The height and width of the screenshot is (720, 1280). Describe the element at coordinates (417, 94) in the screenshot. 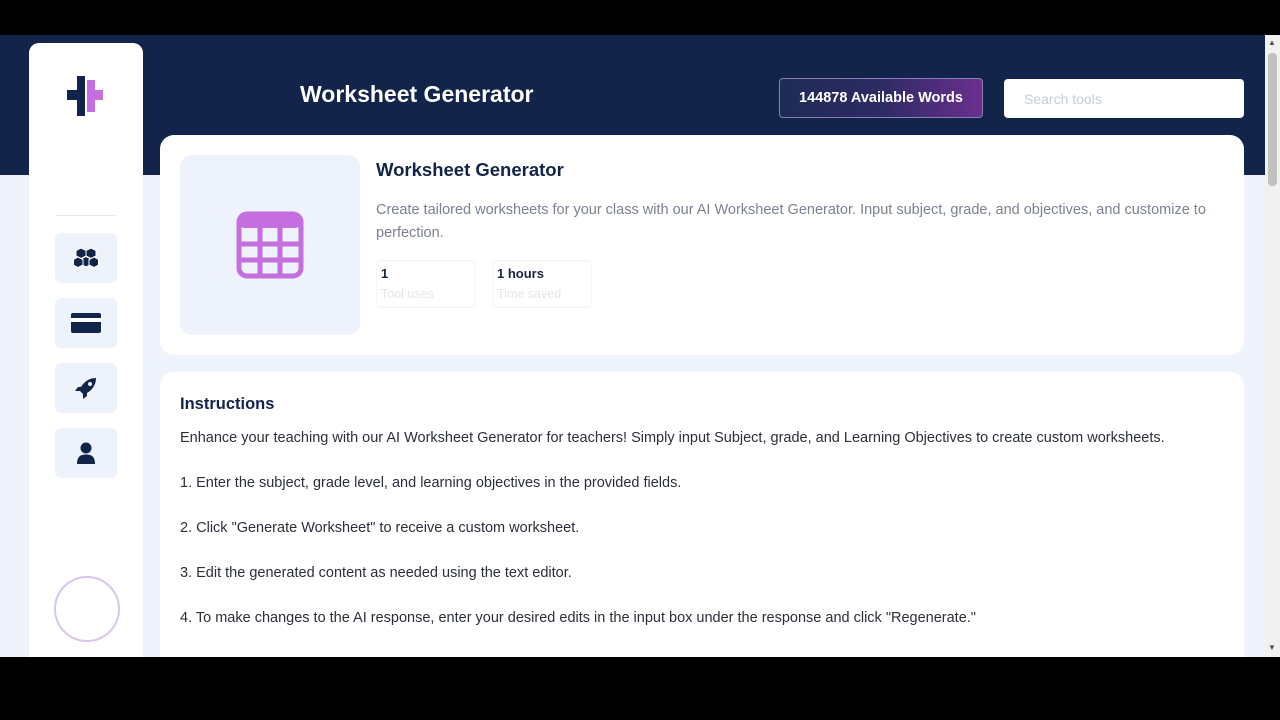

I see `page-title: Worksheet Generator` at that location.